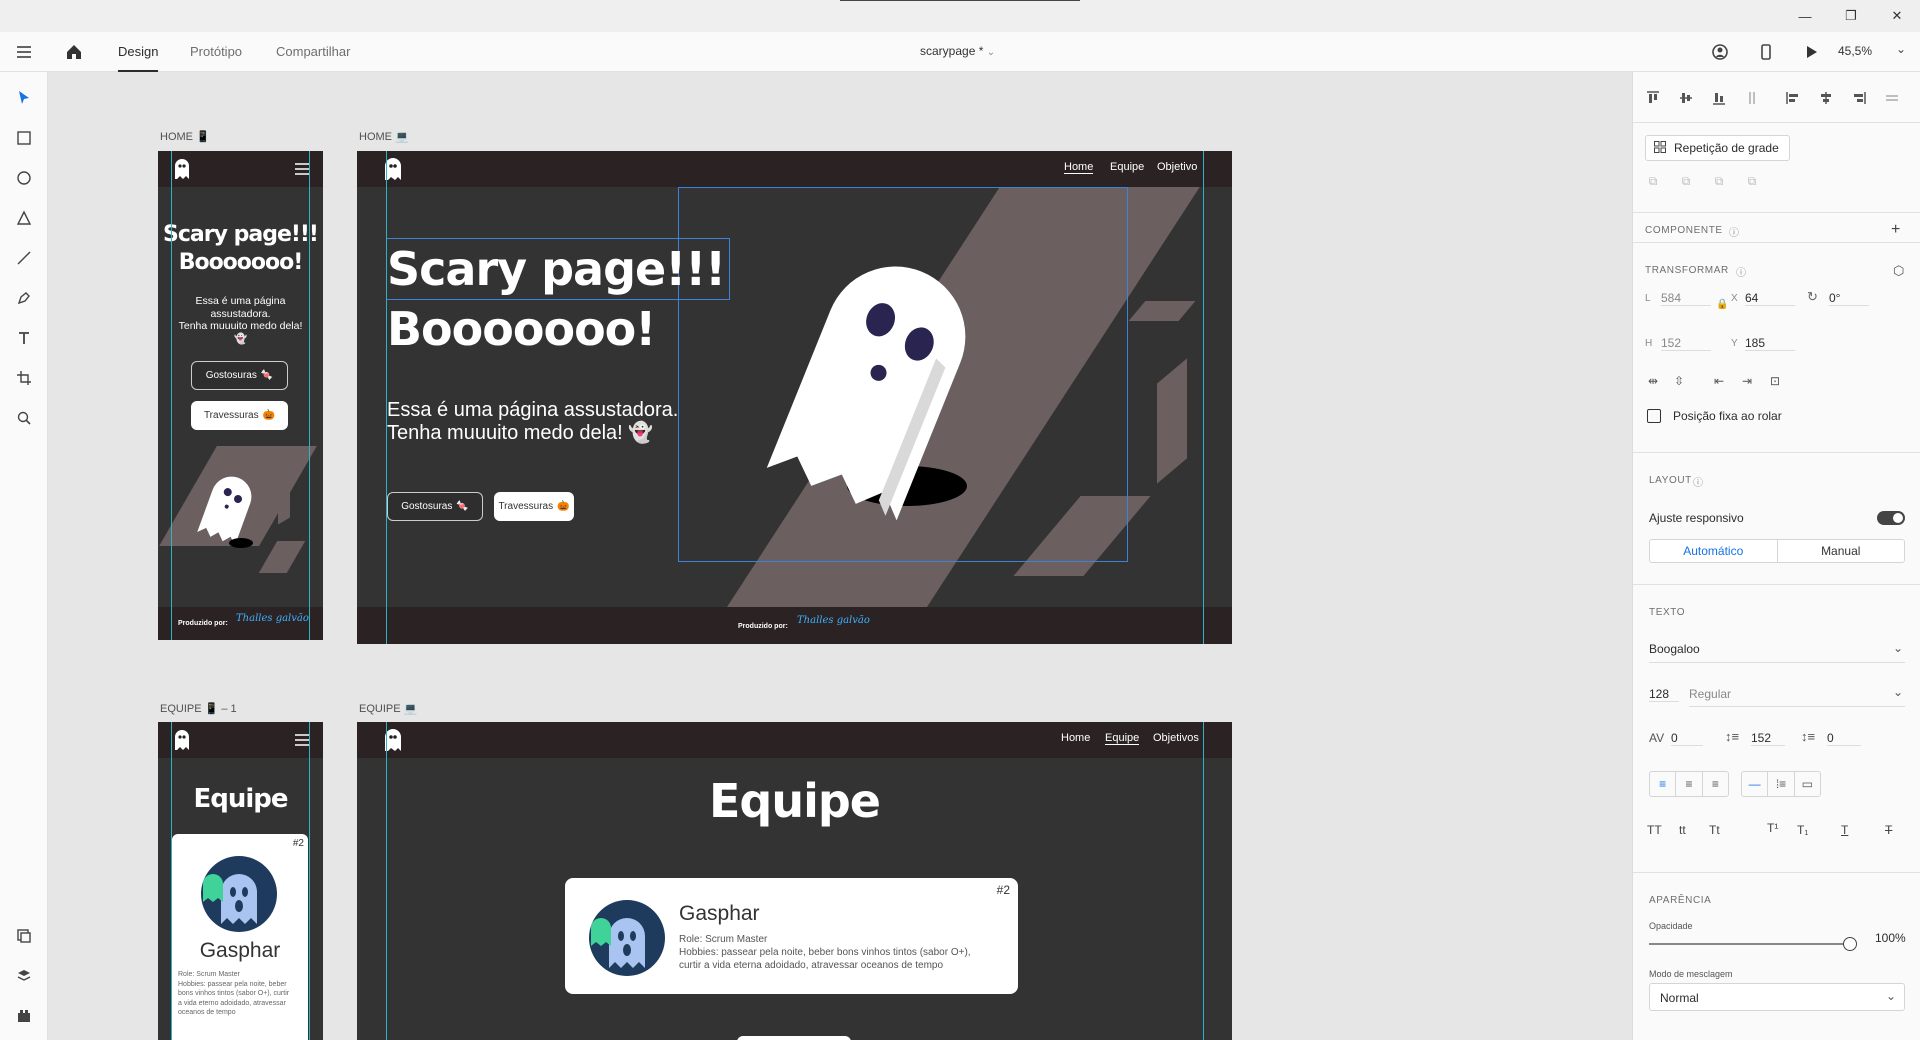 Image resolution: width=1920 pixels, height=1040 pixels. What do you see at coordinates (24, 98) in the screenshot?
I see `select-tool-icon` at bounding box center [24, 98].